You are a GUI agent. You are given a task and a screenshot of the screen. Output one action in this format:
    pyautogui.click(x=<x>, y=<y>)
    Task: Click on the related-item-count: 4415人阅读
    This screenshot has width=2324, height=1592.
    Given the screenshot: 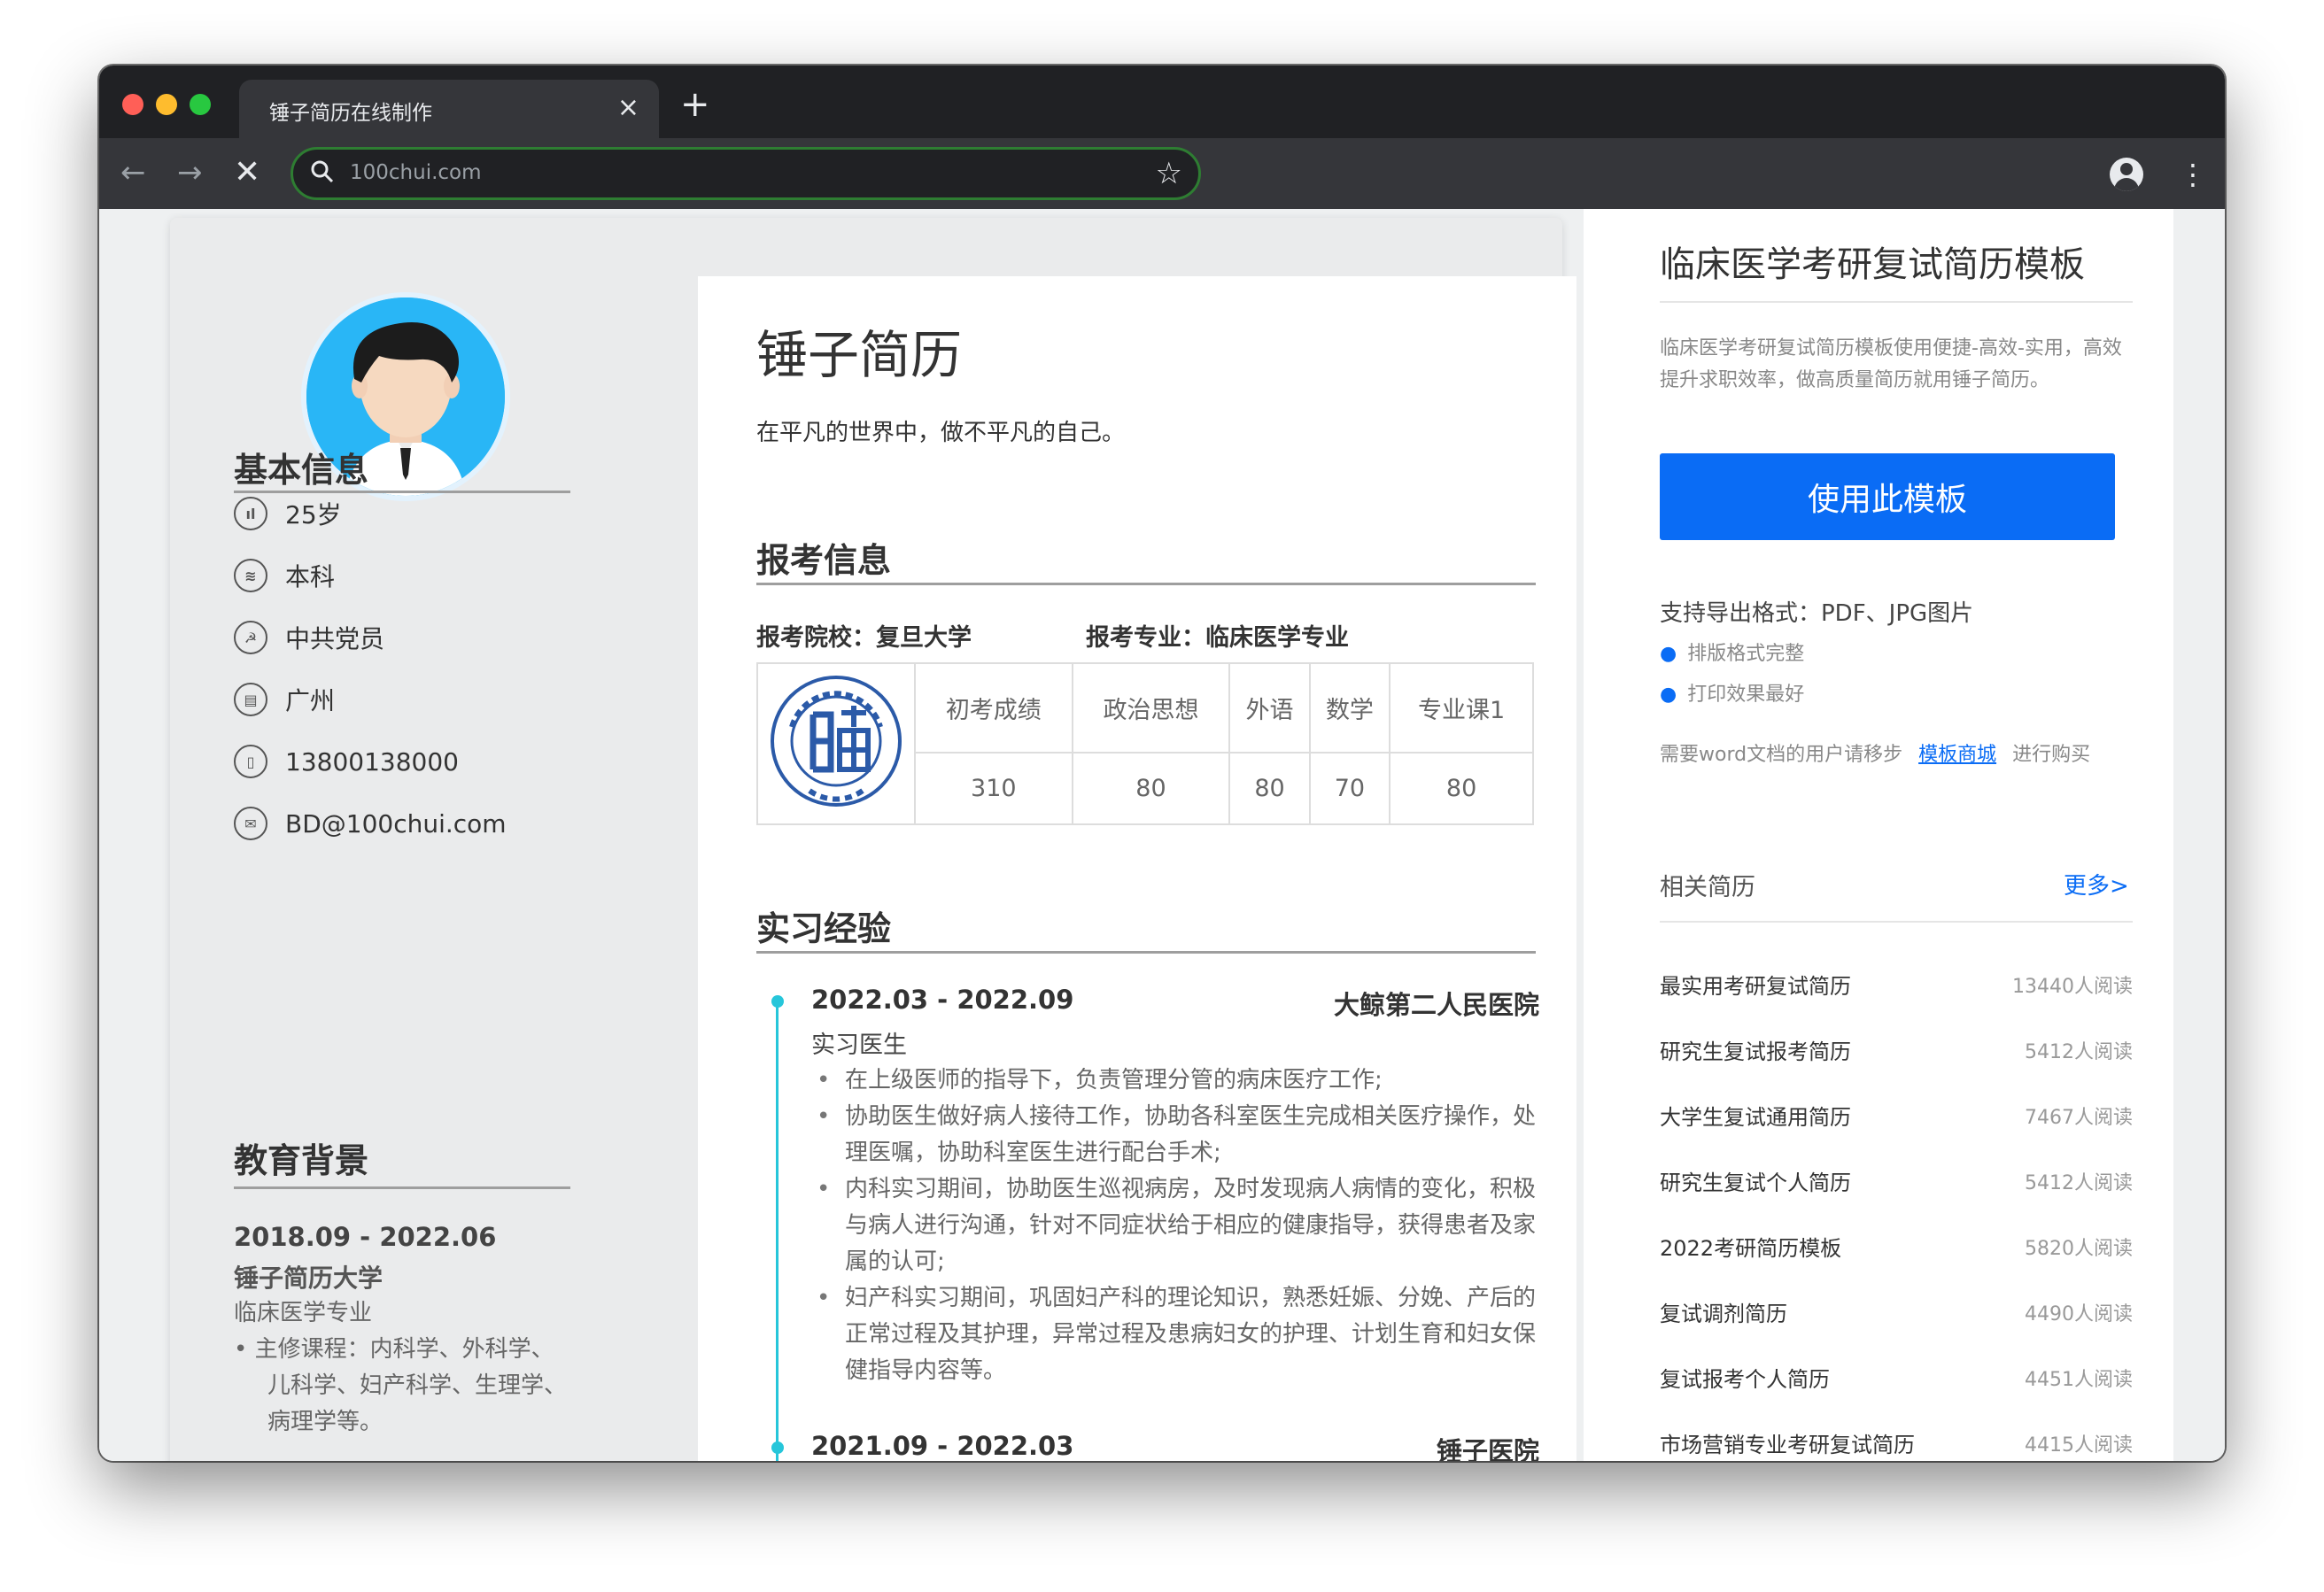 What is the action you would take?
    pyautogui.click(x=2079, y=1445)
    